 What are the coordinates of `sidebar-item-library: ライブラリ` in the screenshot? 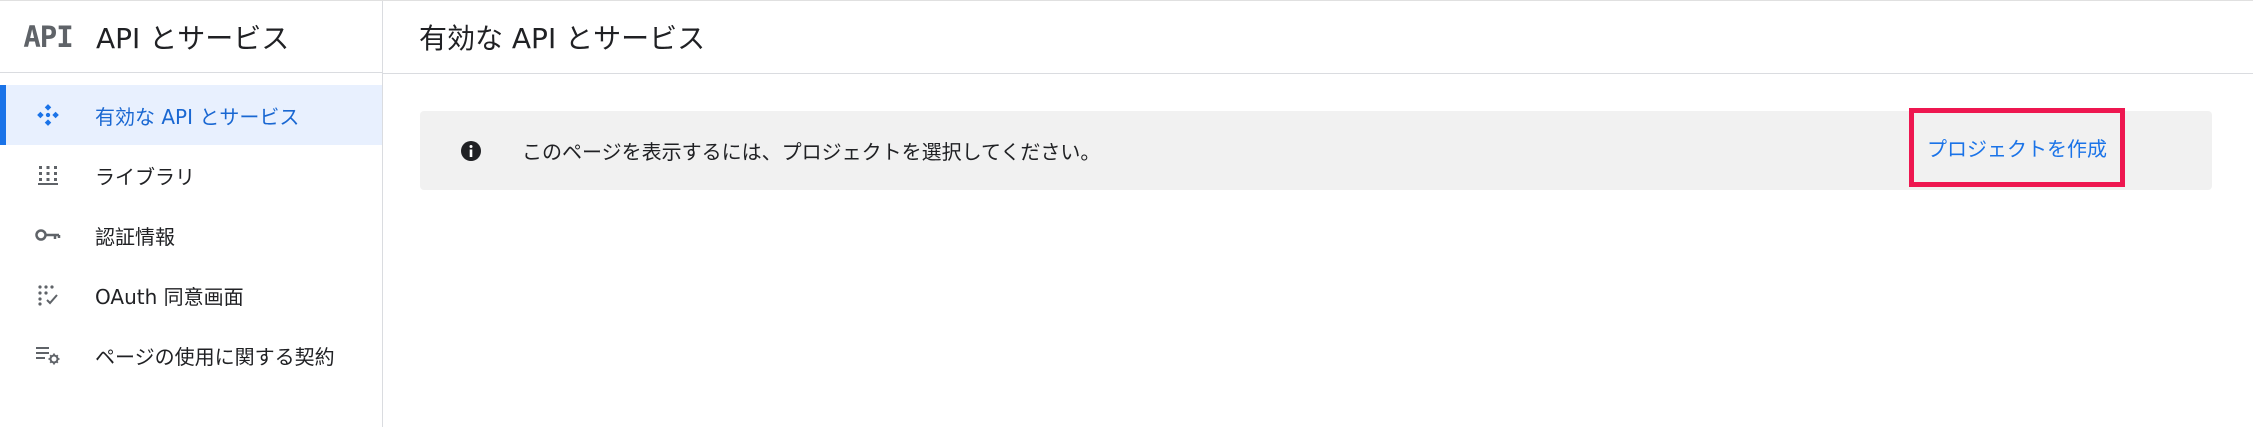 It's located at (191, 175).